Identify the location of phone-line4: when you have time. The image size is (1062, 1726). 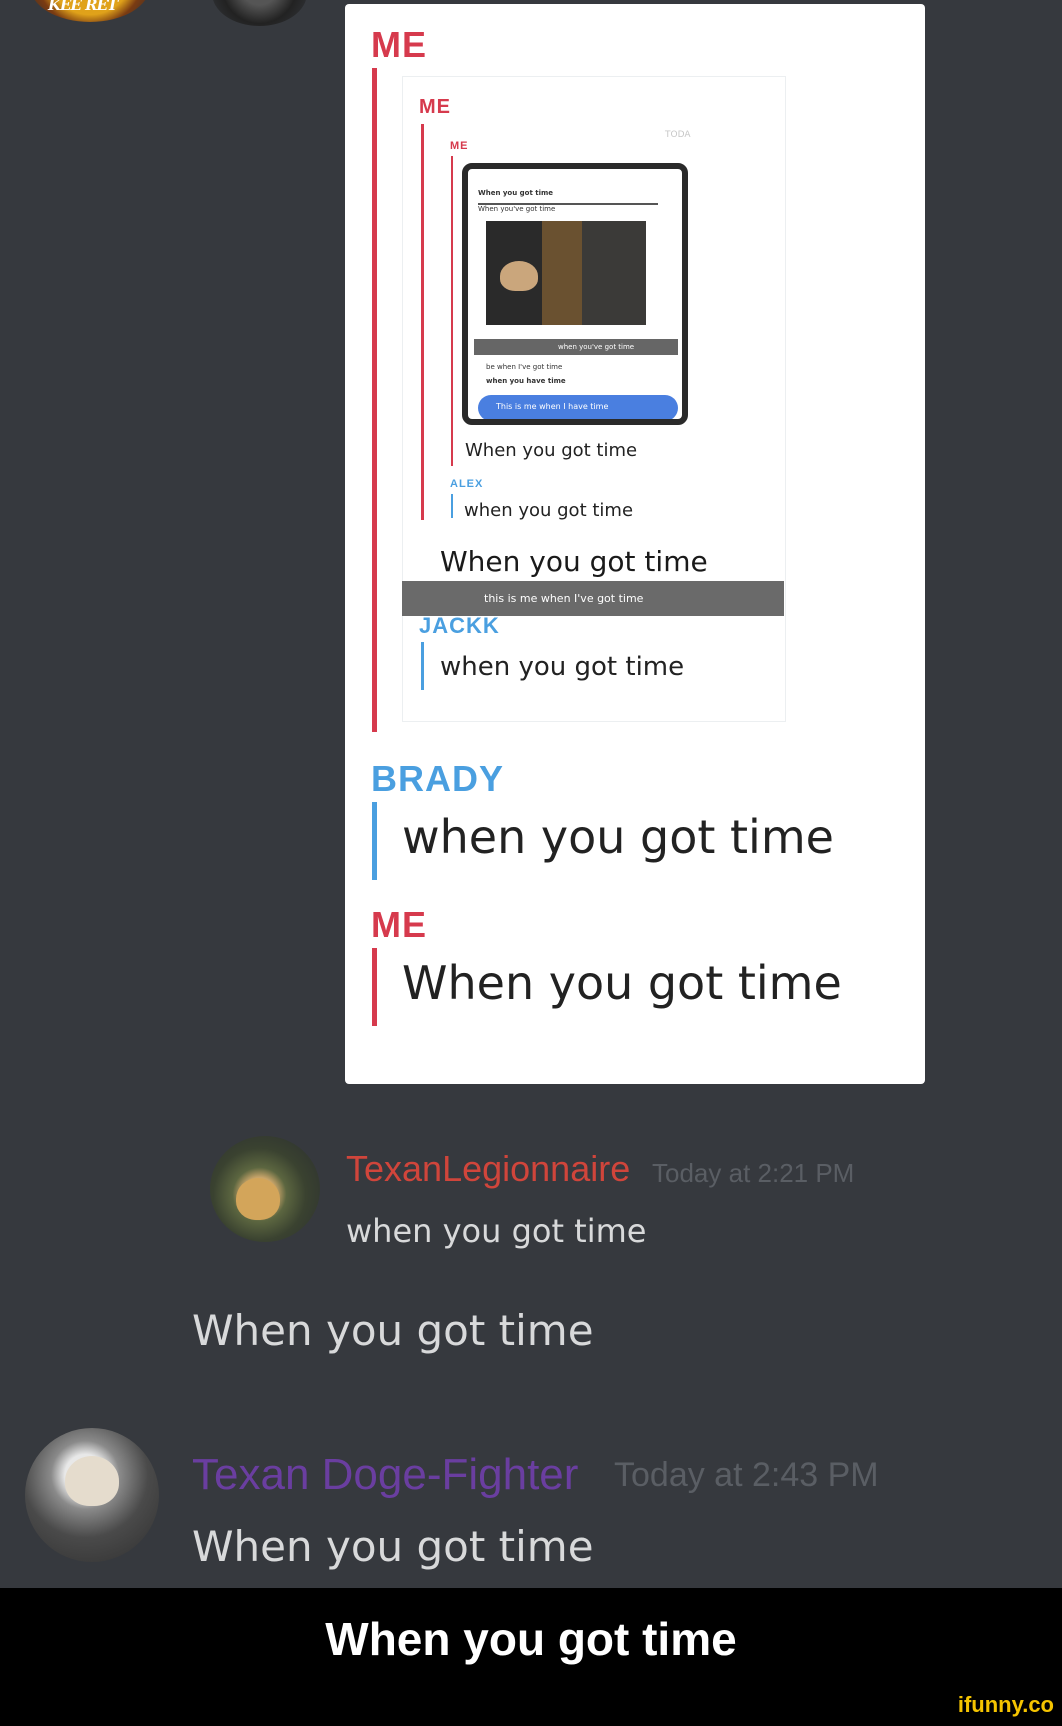
(526, 381).